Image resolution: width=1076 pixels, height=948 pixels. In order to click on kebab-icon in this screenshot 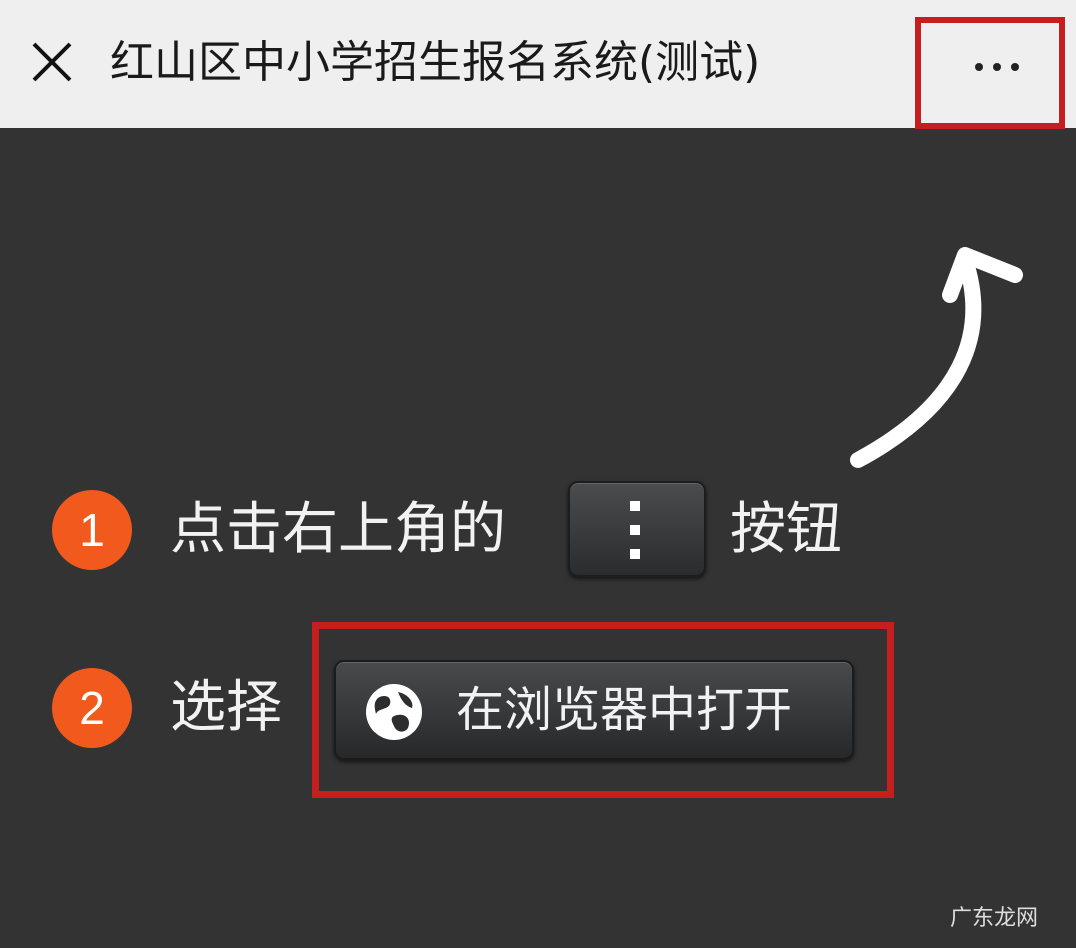, I will do `click(635, 530)`.